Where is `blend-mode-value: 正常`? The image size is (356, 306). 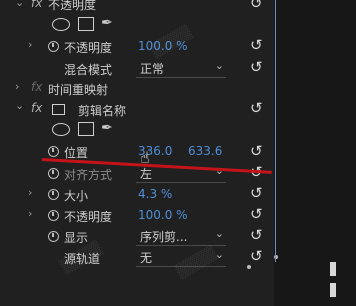
blend-mode-value: 正常 is located at coordinates (152, 69).